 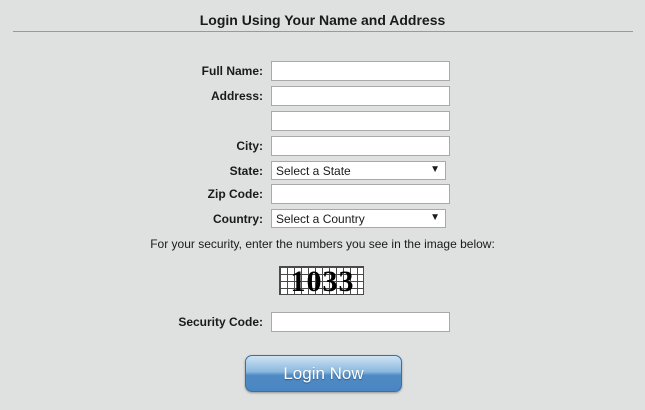 What do you see at coordinates (236, 96) in the screenshot?
I see `address-label: Address:` at bounding box center [236, 96].